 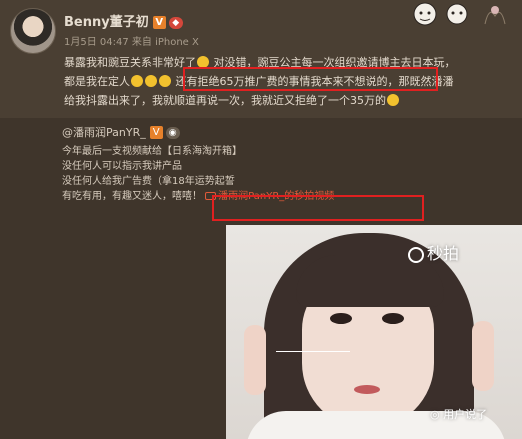 What do you see at coordinates (172, 133) in the screenshot?
I see `level-badge-icon: ◉` at bounding box center [172, 133].